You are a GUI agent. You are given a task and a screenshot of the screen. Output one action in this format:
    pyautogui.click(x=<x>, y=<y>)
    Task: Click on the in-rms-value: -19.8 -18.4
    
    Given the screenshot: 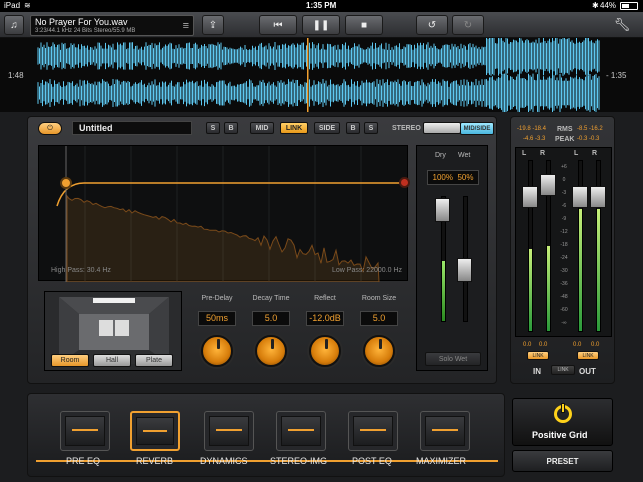 What is the action you would take?
    pyautogui.click(x=532, y=129)
    